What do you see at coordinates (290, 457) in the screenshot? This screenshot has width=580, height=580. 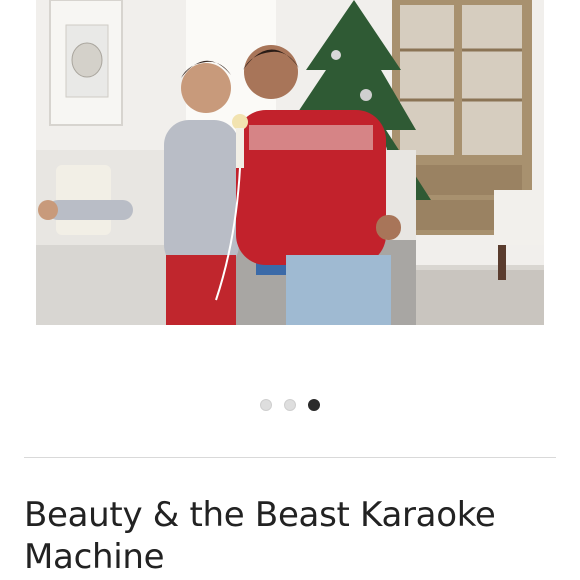 I see `section-divider` at bounding box center [290, 457].